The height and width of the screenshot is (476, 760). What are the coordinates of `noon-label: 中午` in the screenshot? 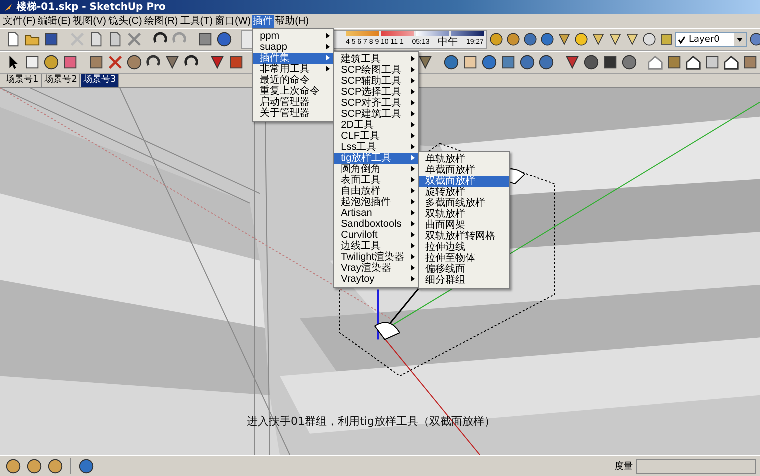 It's located at (448, 42).